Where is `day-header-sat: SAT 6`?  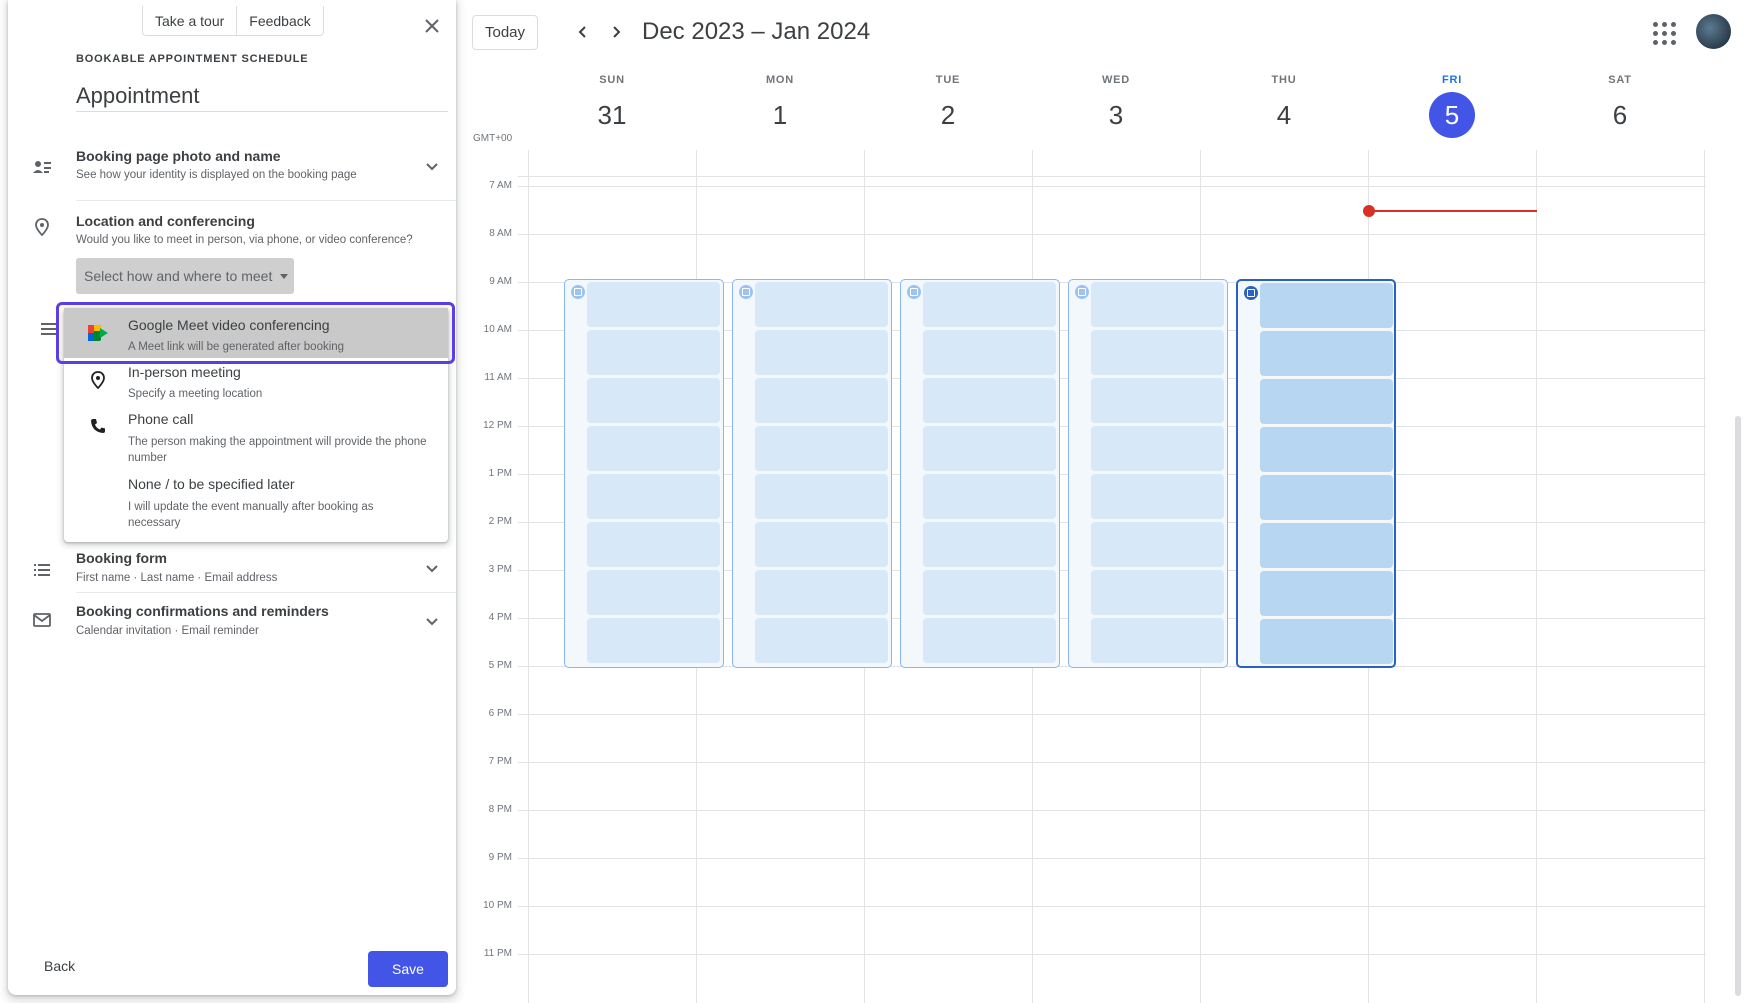
day-header-sat: SAT 6 is located at coordinates (1620, 105).